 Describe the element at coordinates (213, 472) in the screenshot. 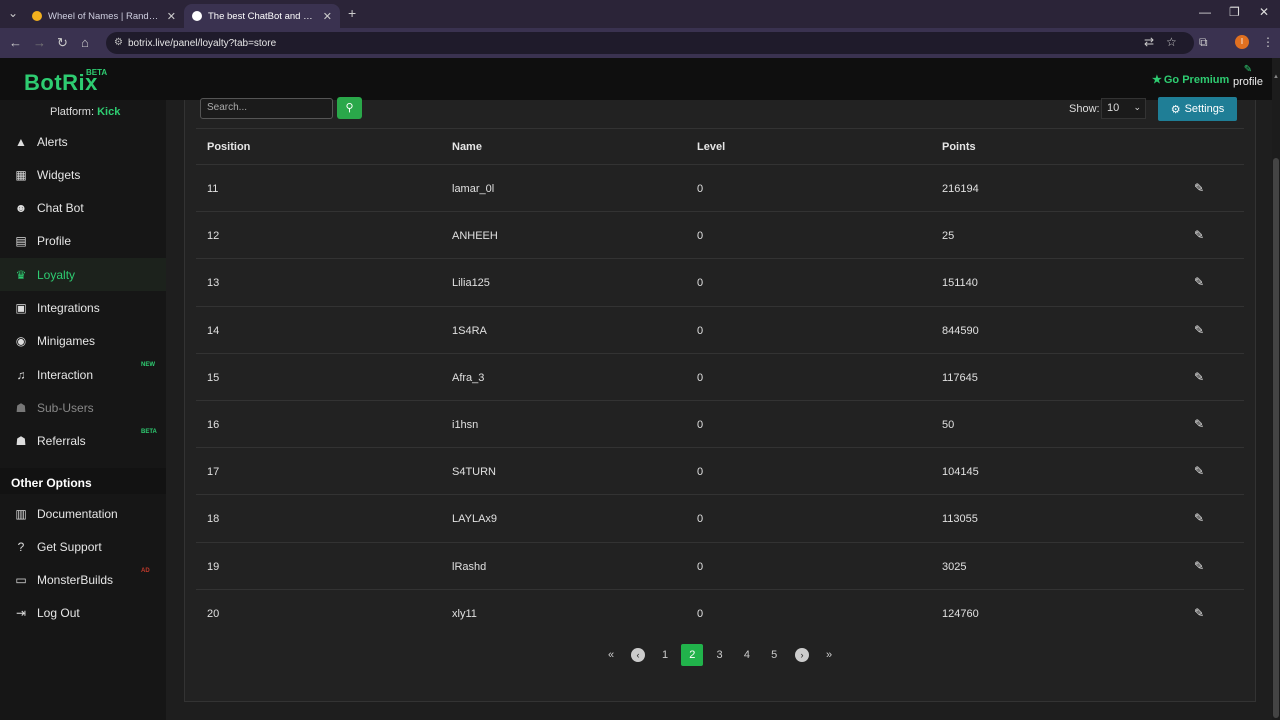

I see `position-cell: 17` at that location.